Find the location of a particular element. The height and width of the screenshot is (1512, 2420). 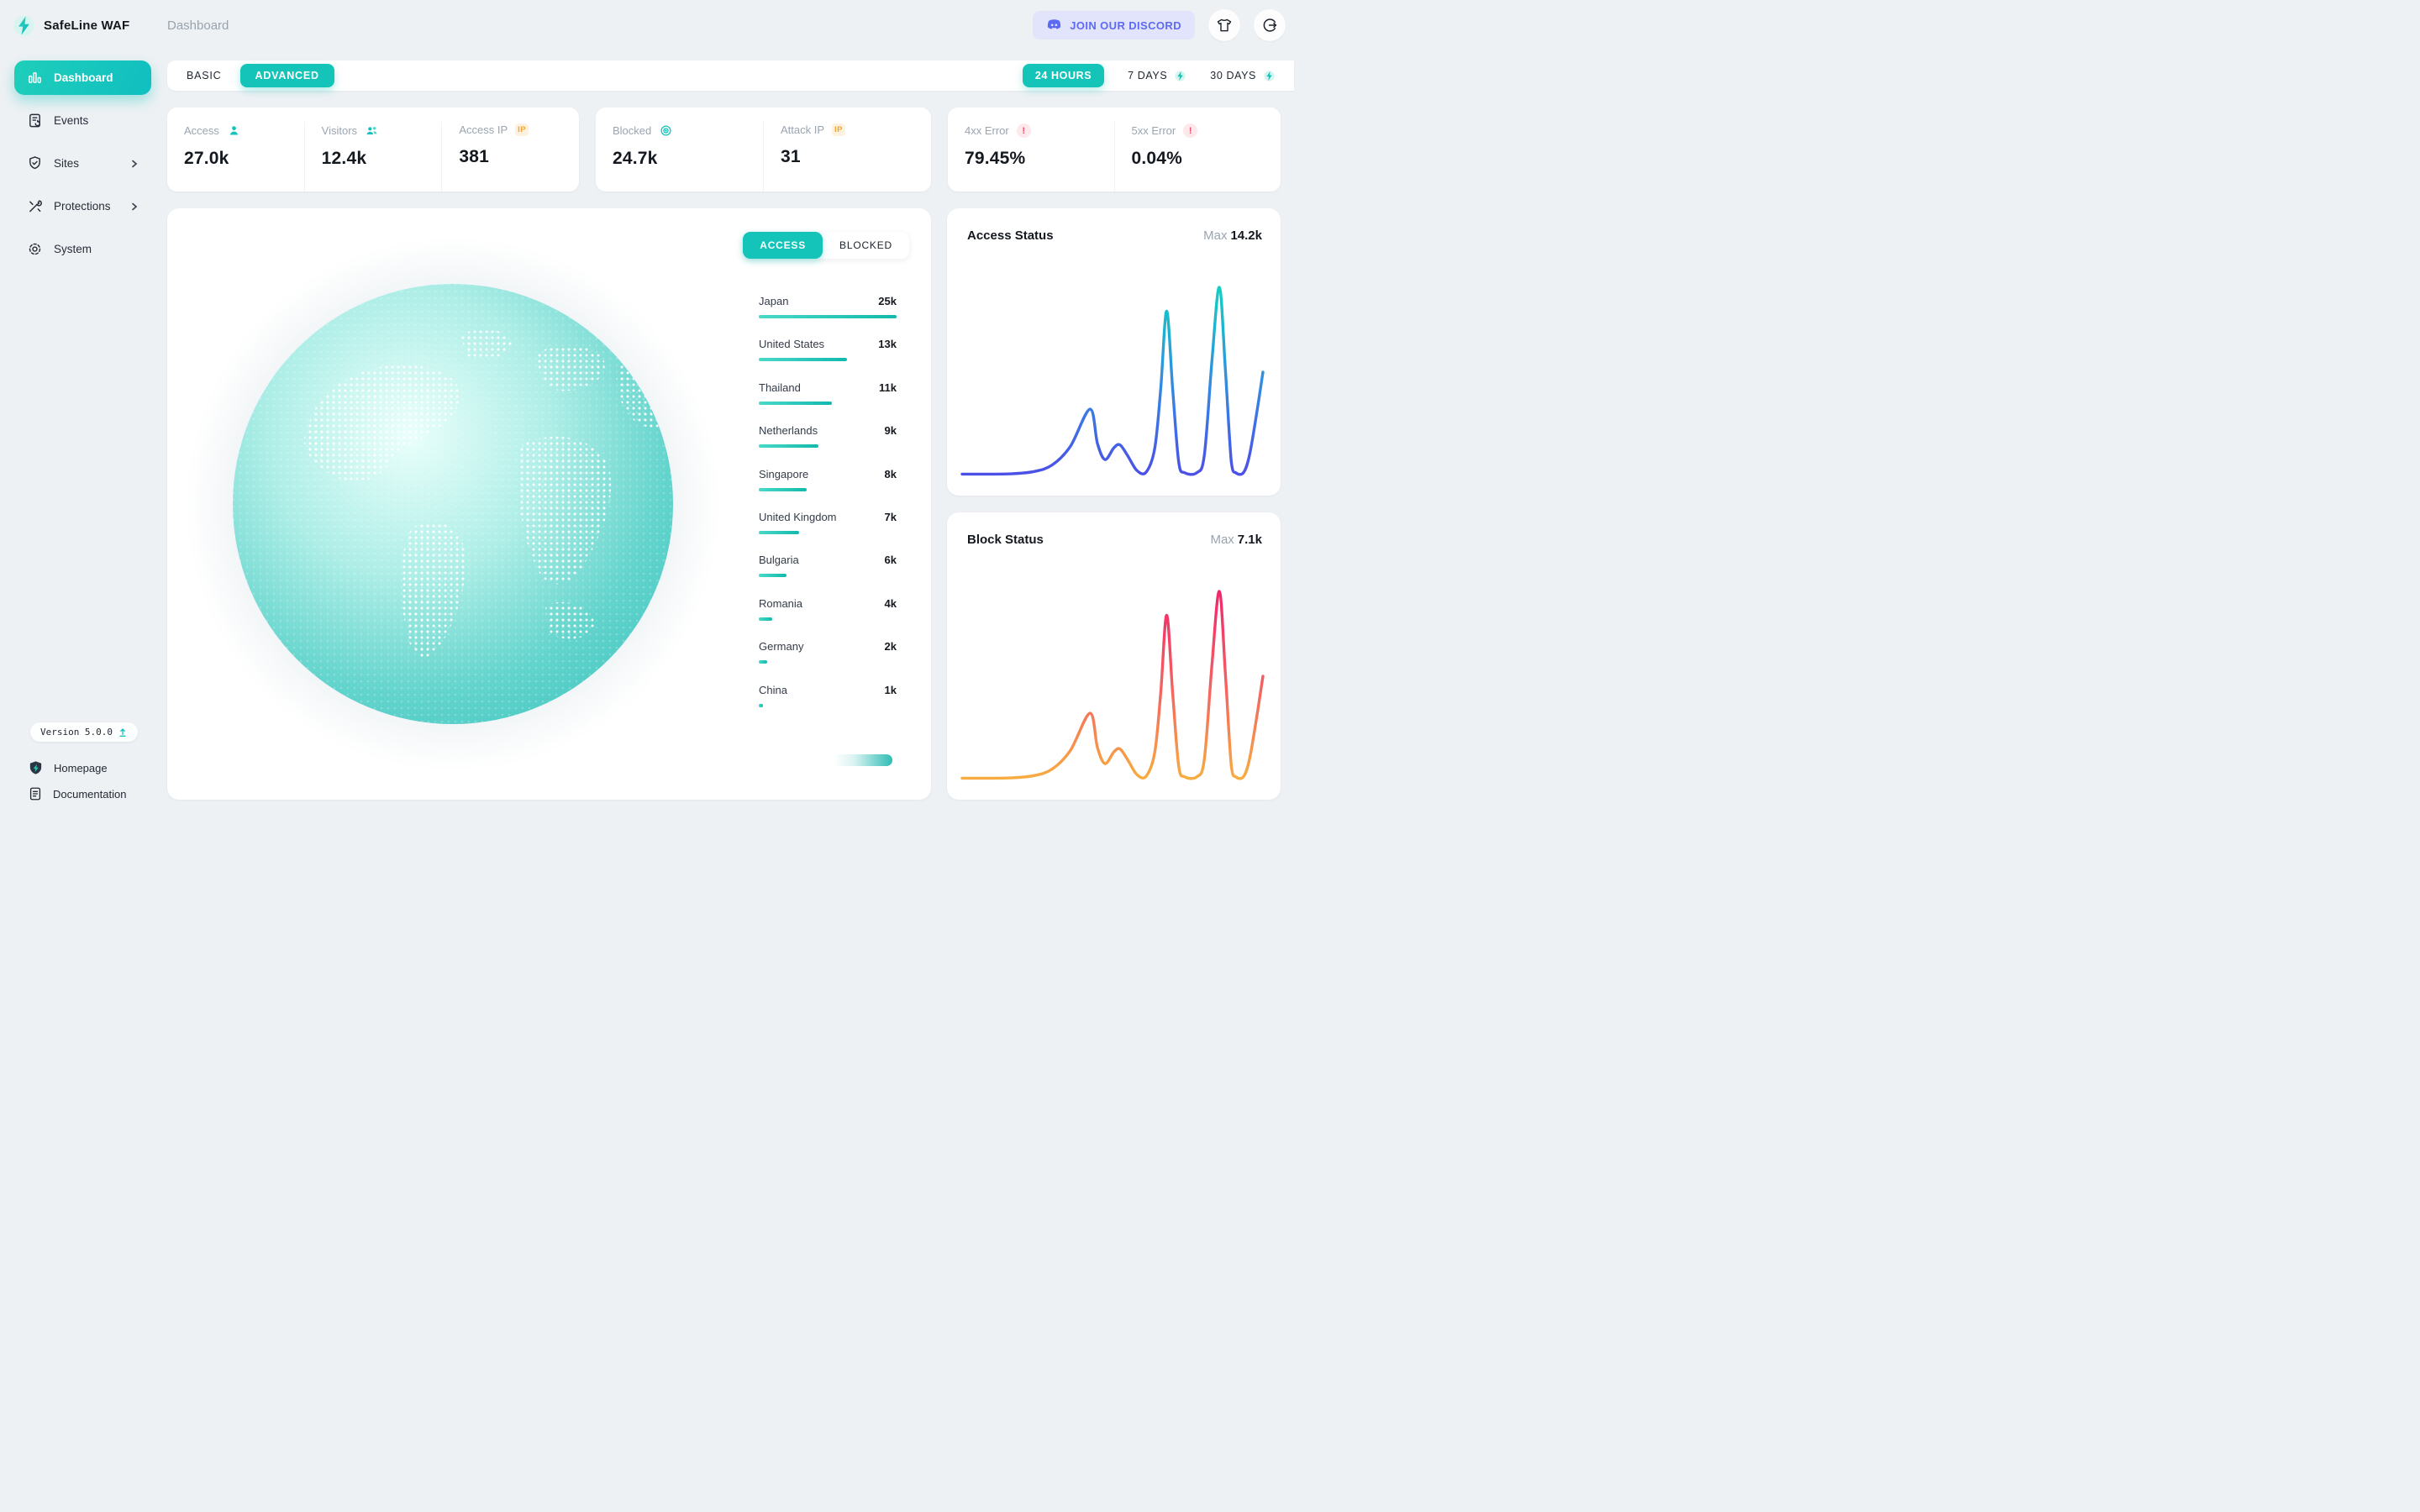

stat-access-ip: Access IP IP 381 is located at coordinates (510, 157).